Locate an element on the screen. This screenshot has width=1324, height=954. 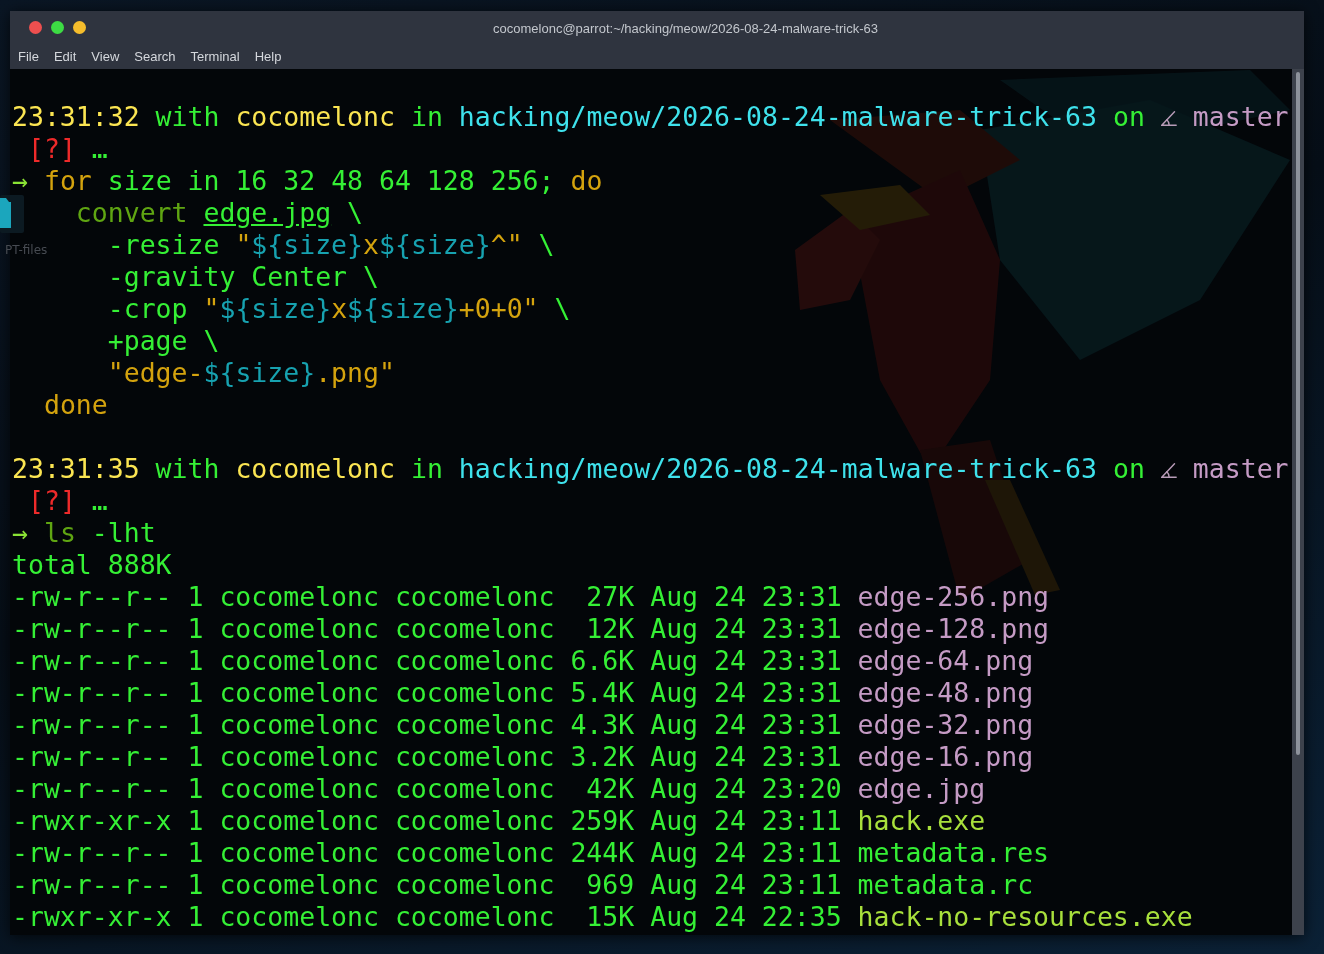
output-line: total 888K is located at coordinates (92, 564).